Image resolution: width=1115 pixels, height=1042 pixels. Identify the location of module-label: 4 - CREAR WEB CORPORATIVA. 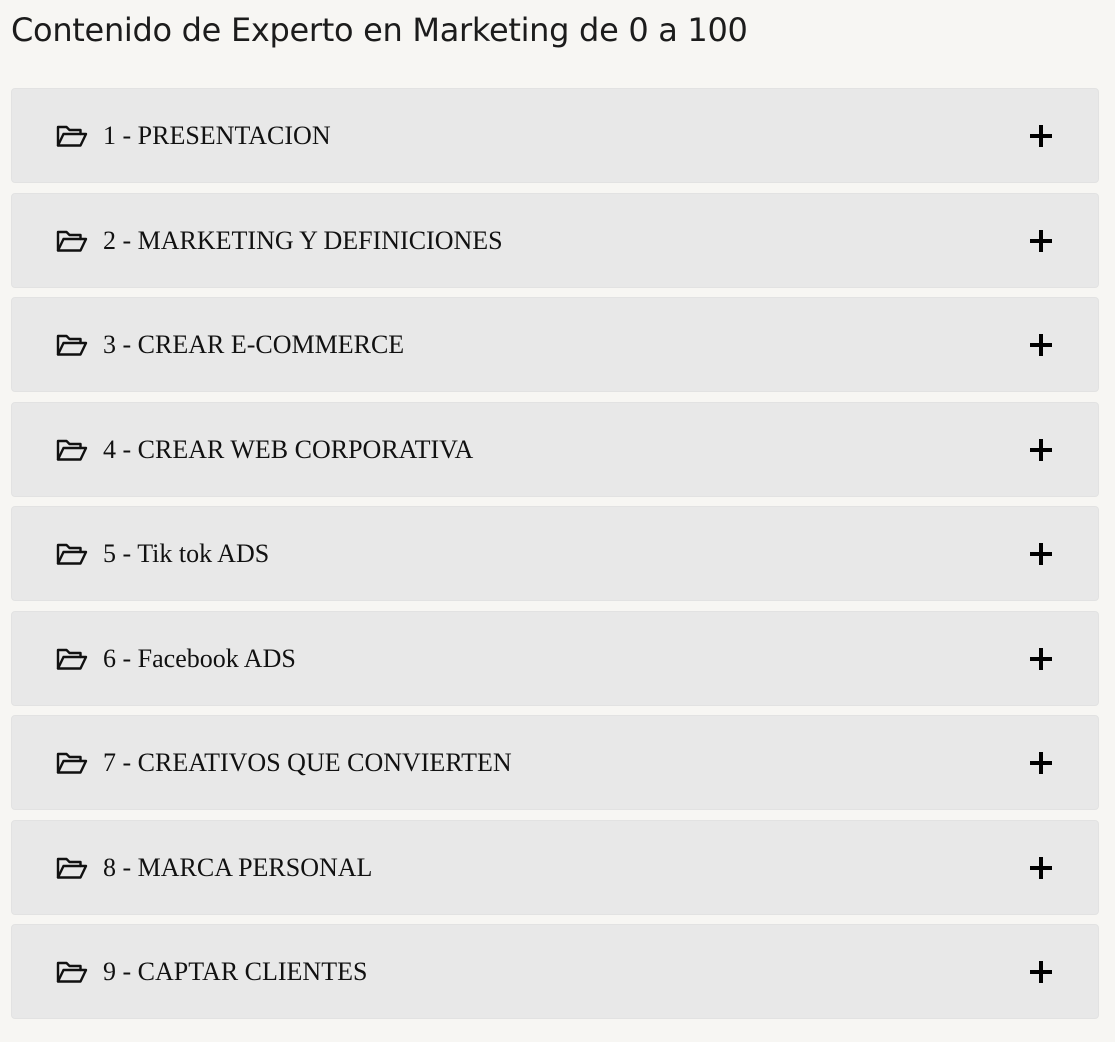
(288, 449).